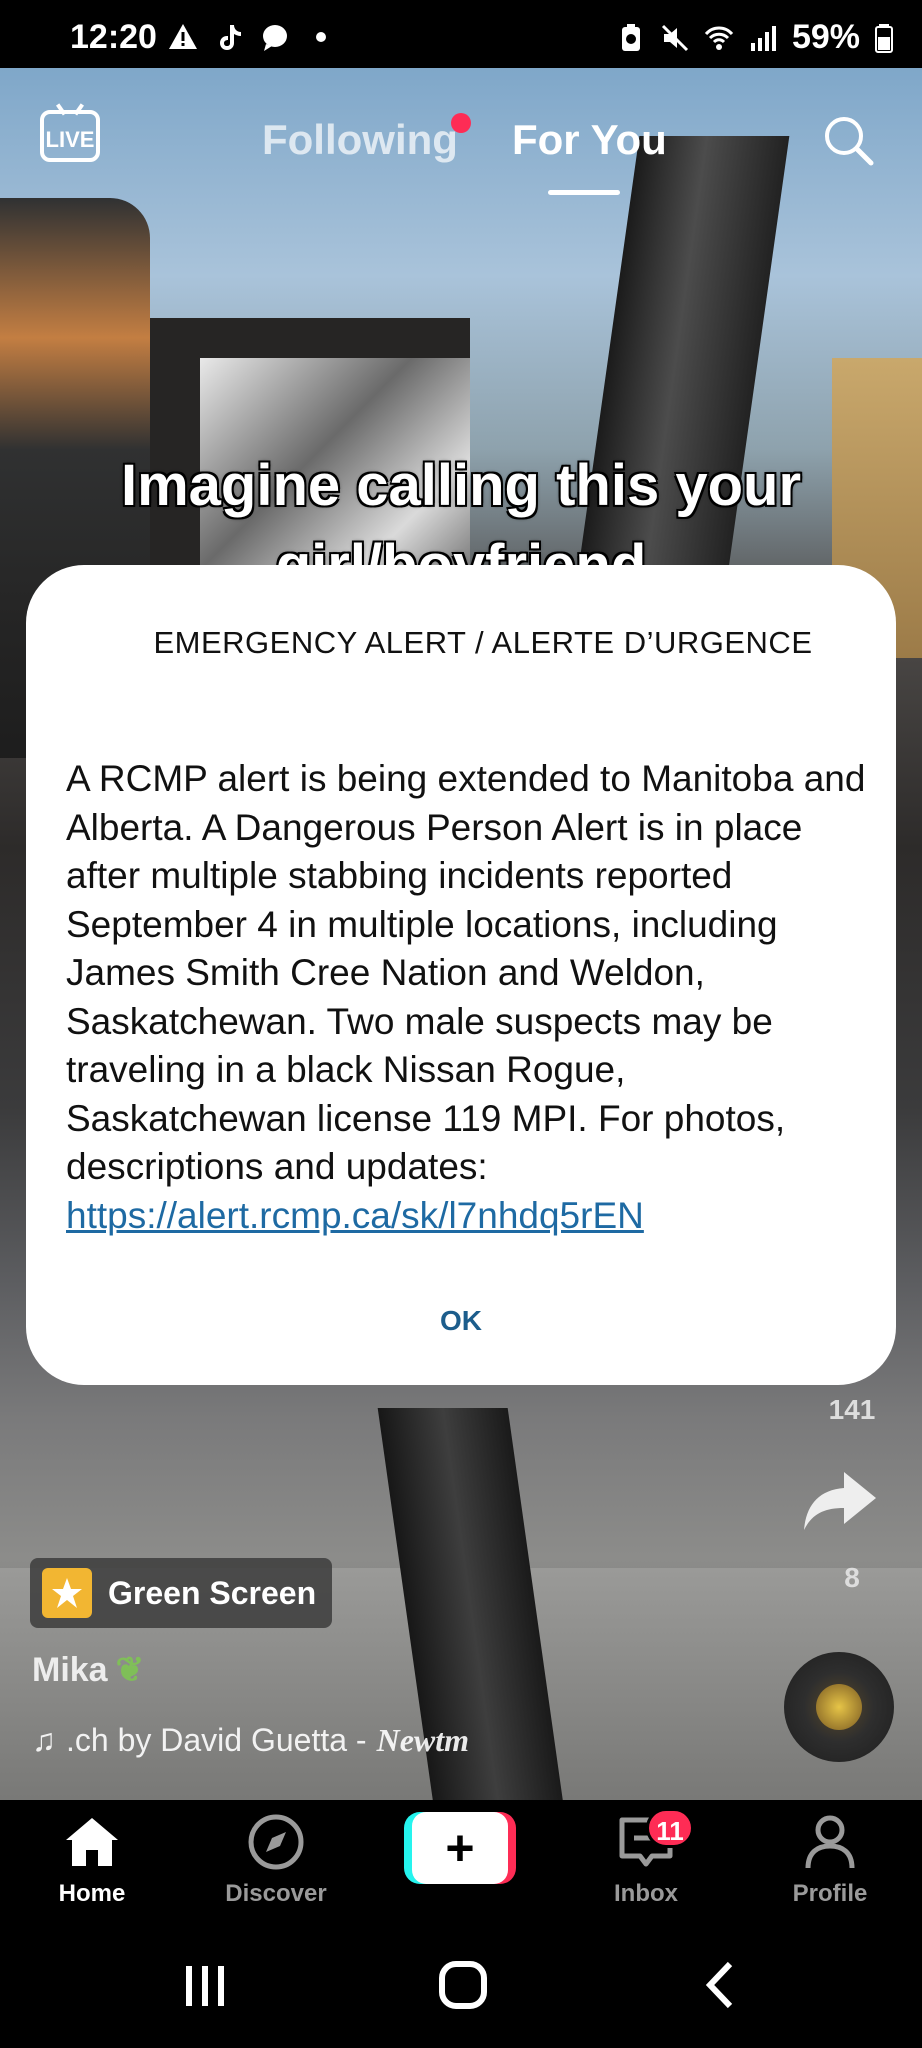 The image size is (922, 2048). I want to click on plus-icon: +, so click(460, 1848).